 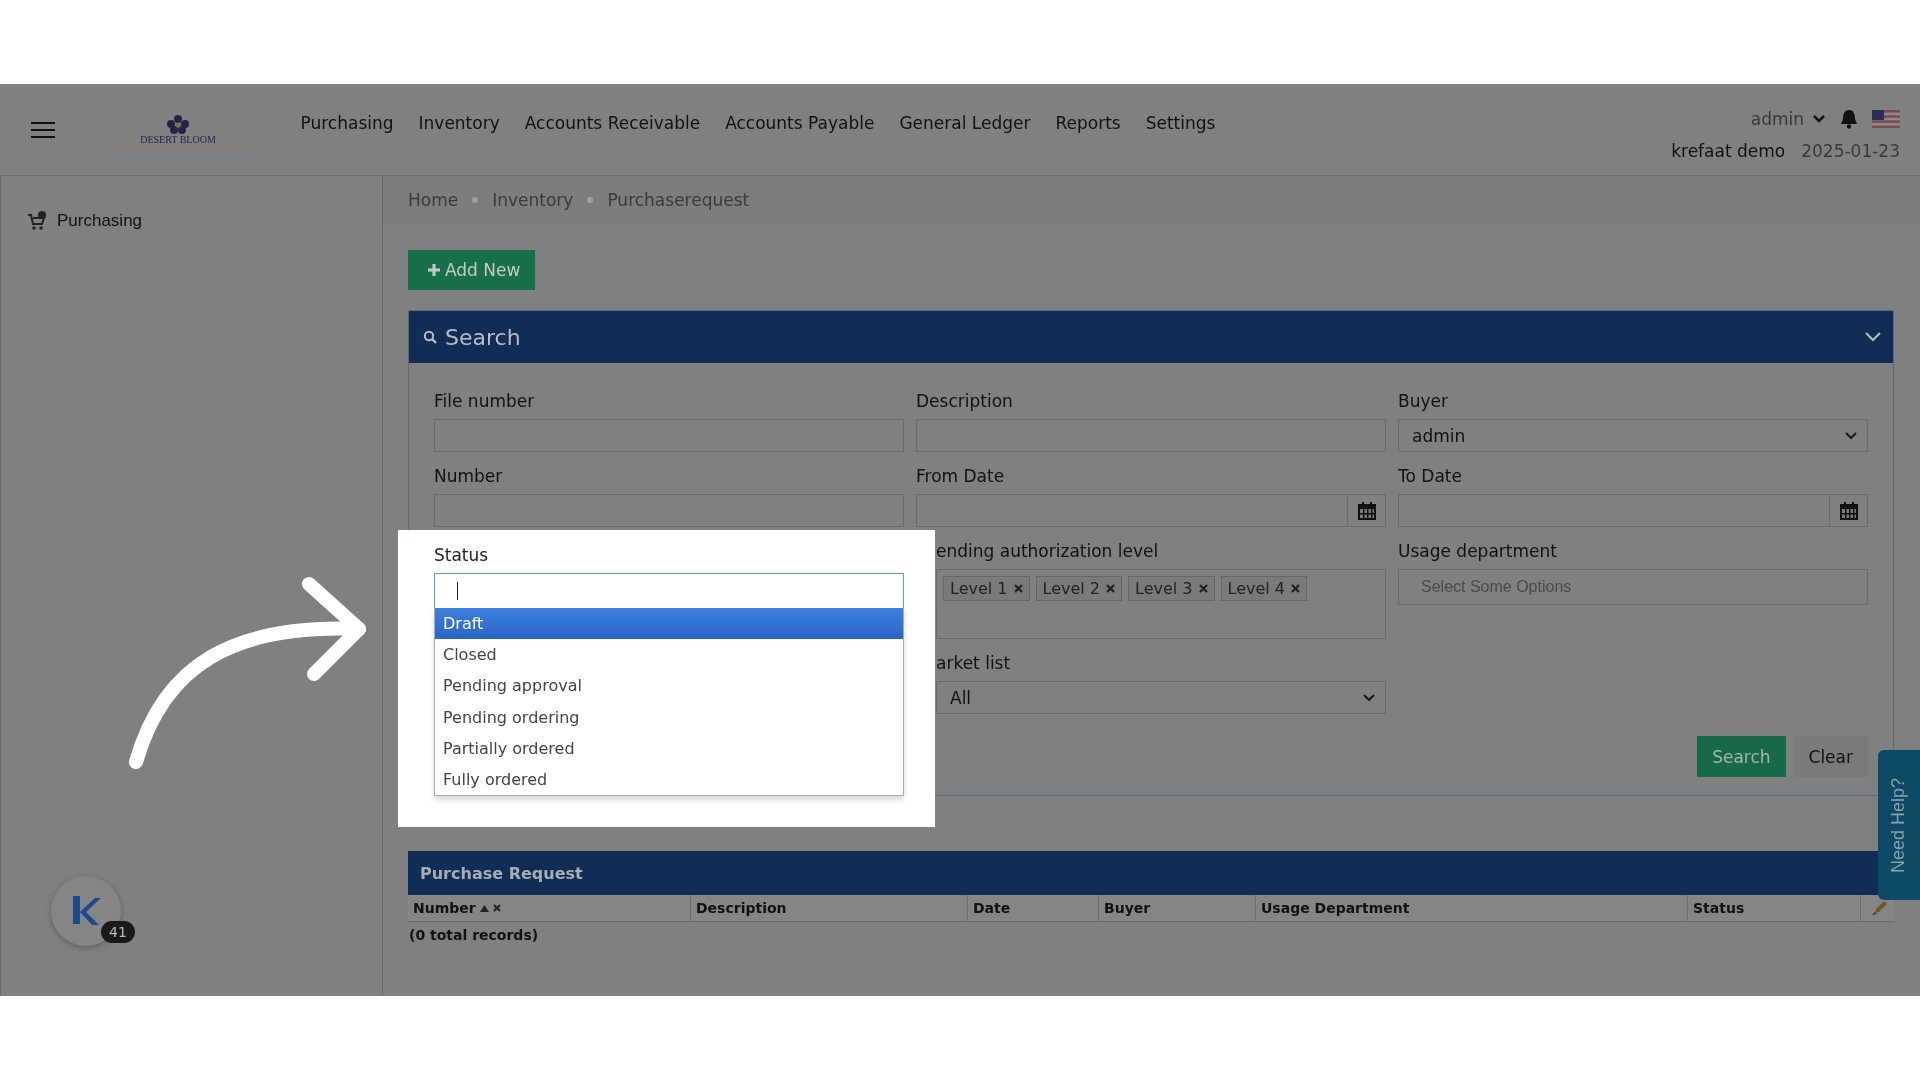 What do you see at coordinates (678, 200) in the screenshot?
I see `breadcrumb-link: Purchaserequest` at bounding box center [678, 200].